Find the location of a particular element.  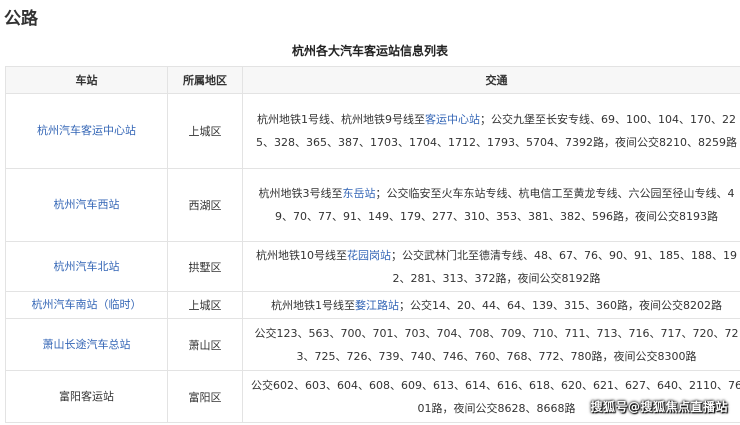

station-name-link: 杭州汽车客运中心站 is located at coordinates (86, 131).